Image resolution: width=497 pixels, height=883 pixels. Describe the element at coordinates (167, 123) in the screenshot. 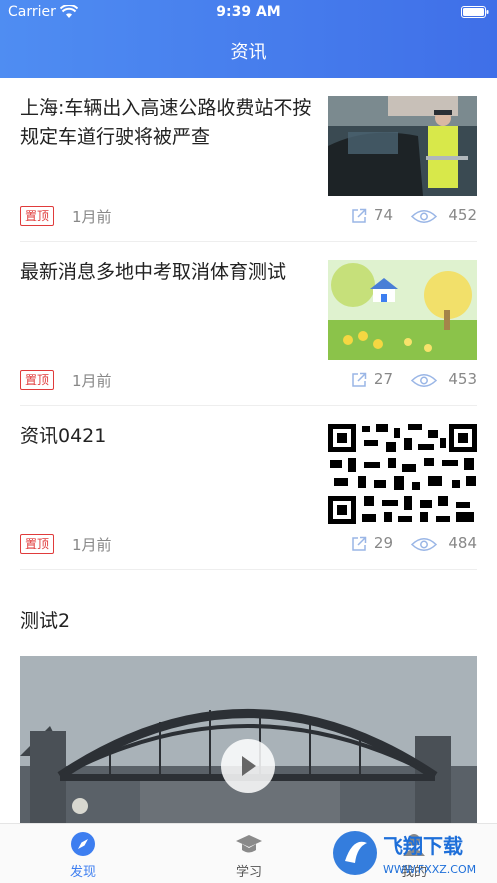

I see `news-title: 上海:车辆出入高速公路收费站不按规定车道行驶将被严查` at that location.